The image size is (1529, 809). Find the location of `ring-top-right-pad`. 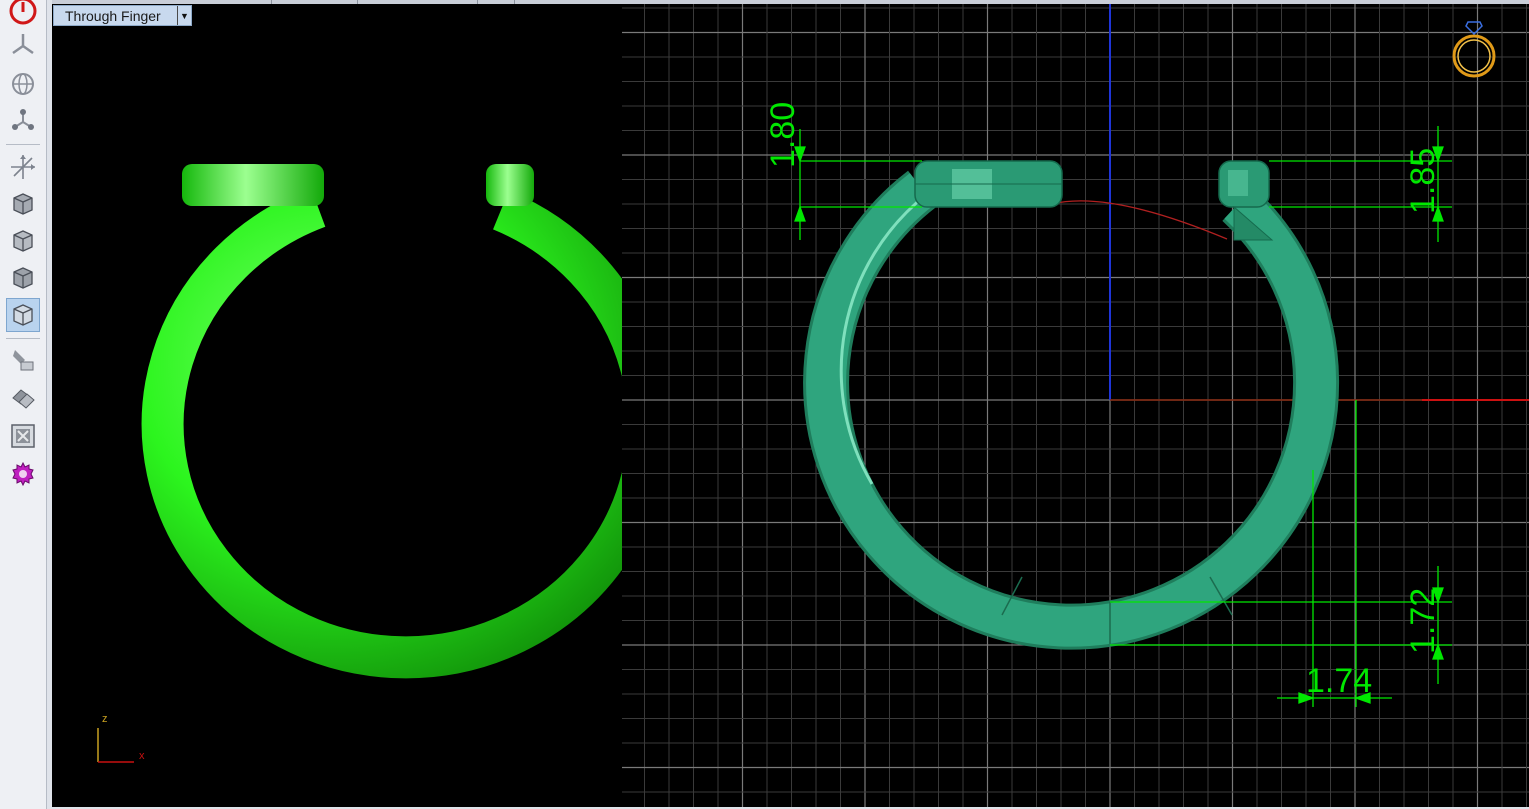

ring-top-right-pad is located at coordinates (510, 185).